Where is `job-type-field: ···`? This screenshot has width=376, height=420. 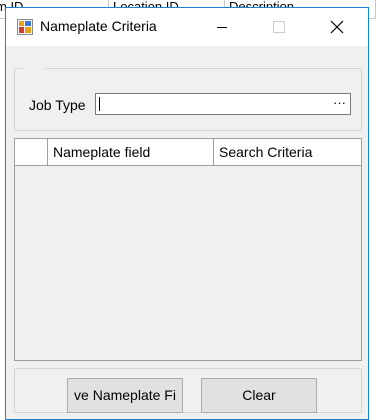
job-type-field: ··· is located at coordinates (223, 104).